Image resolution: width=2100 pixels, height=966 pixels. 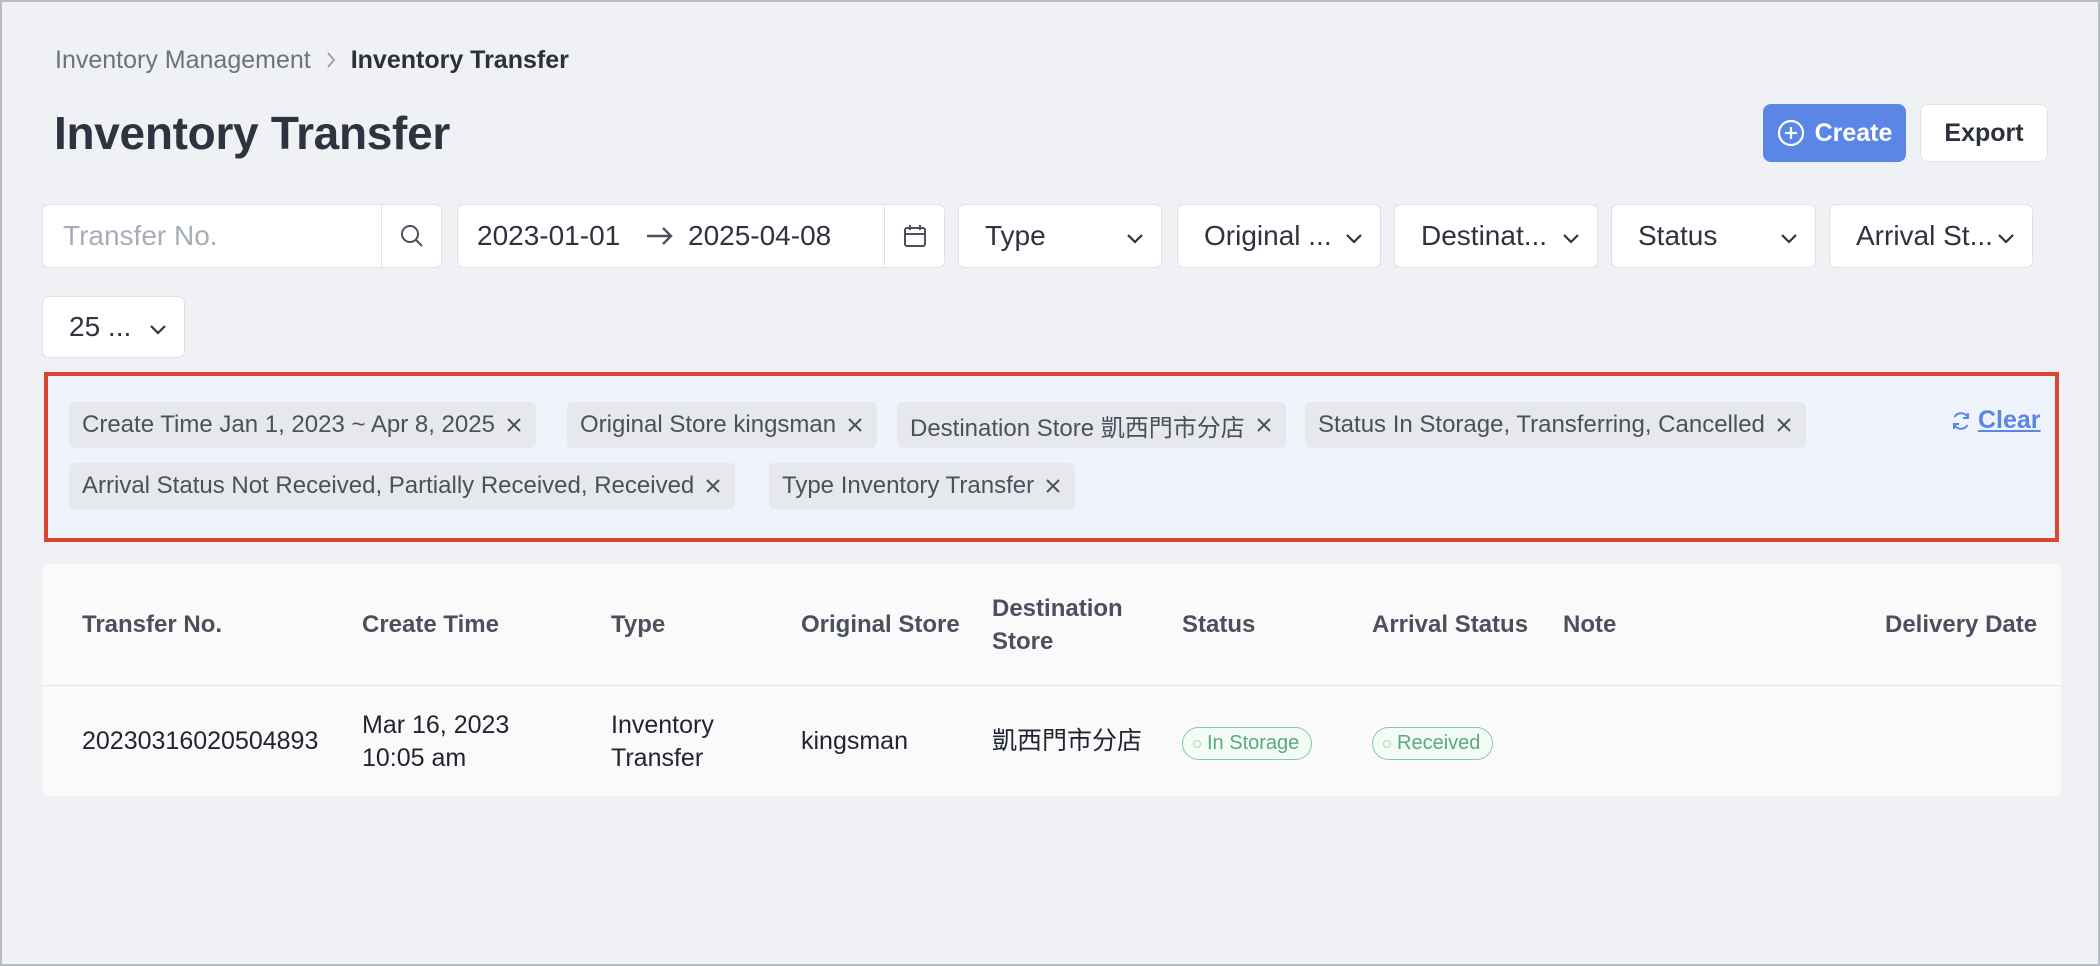 I want to click on date-range-picker: 2023-01-01 2025-04-08, so click(x=701, y=236).